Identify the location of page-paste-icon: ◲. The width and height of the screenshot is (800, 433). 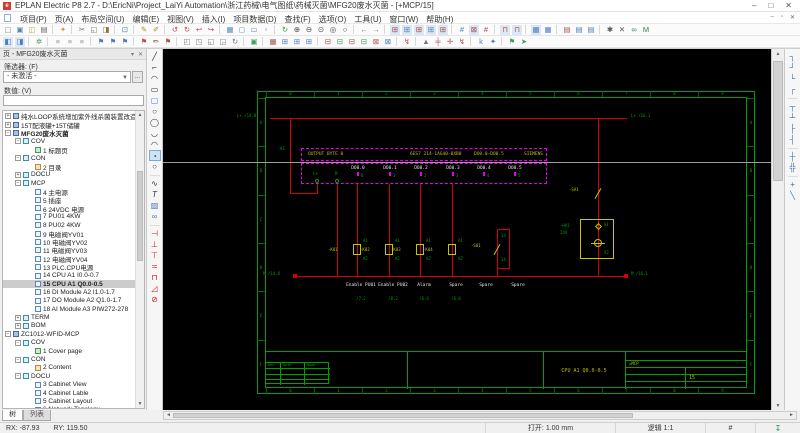
(223, 42).